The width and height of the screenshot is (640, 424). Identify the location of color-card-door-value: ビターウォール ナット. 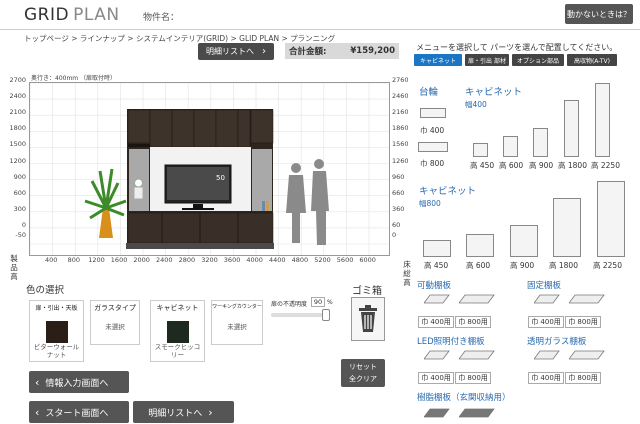
(56, 351).